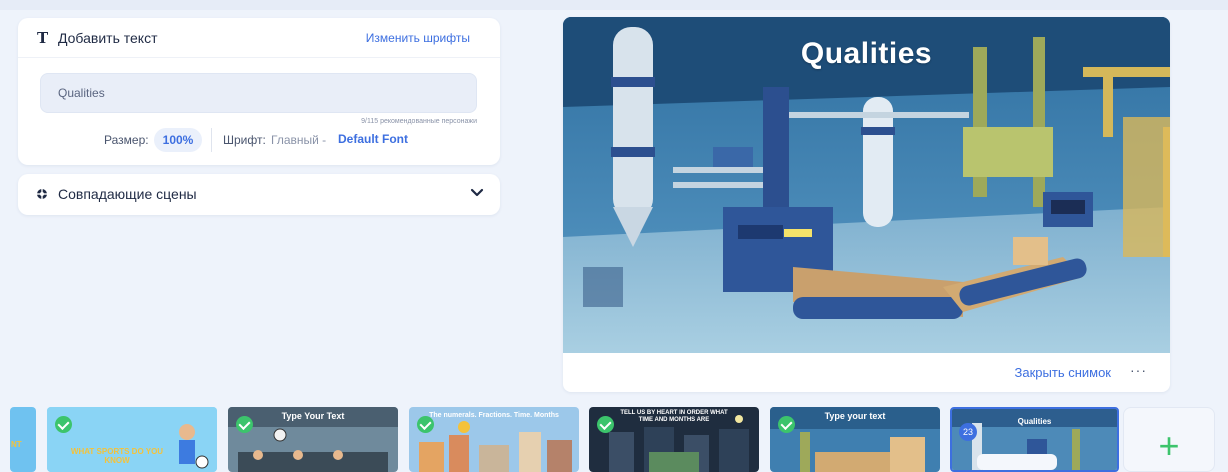 The image size is (1228, 472). What do you see at coordinates (419, 121) in the screenshot?
I see `character-hint: 9/115 рекомендованные персонажи` at bounding box center [419, 121].